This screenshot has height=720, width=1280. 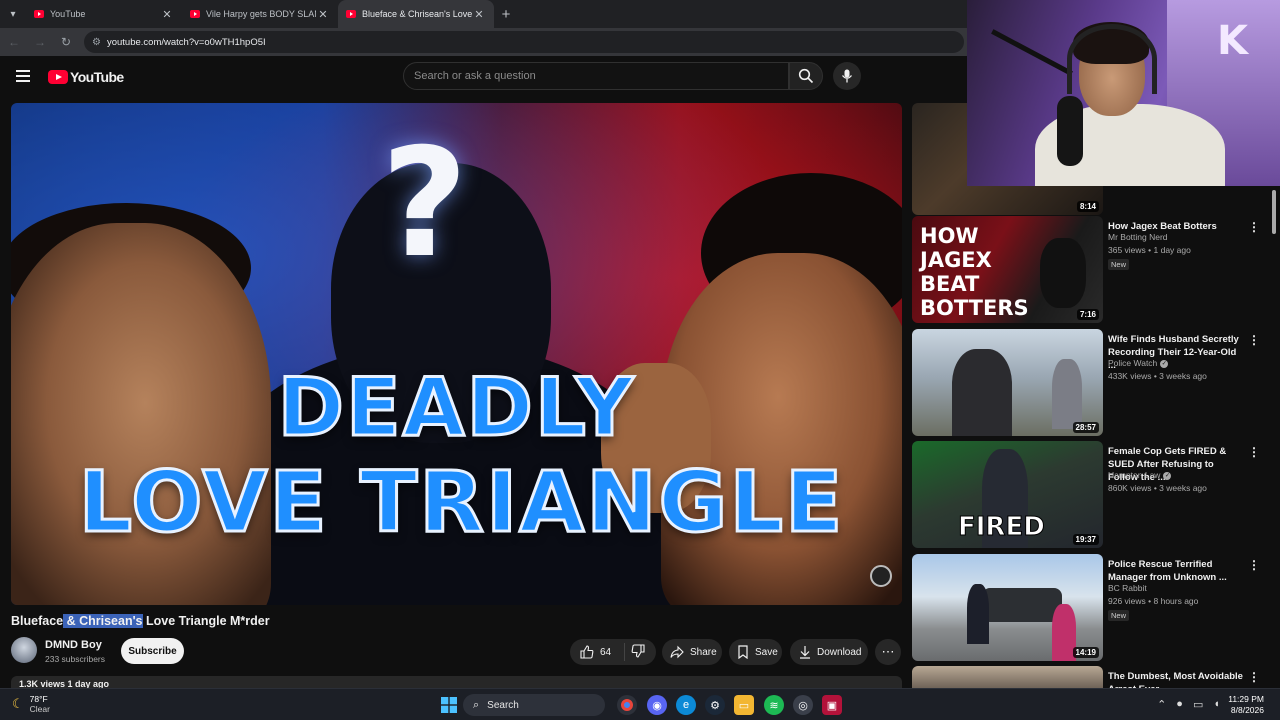 I want to click on recommendation-thumbnail, so click(x=1007, y=677).